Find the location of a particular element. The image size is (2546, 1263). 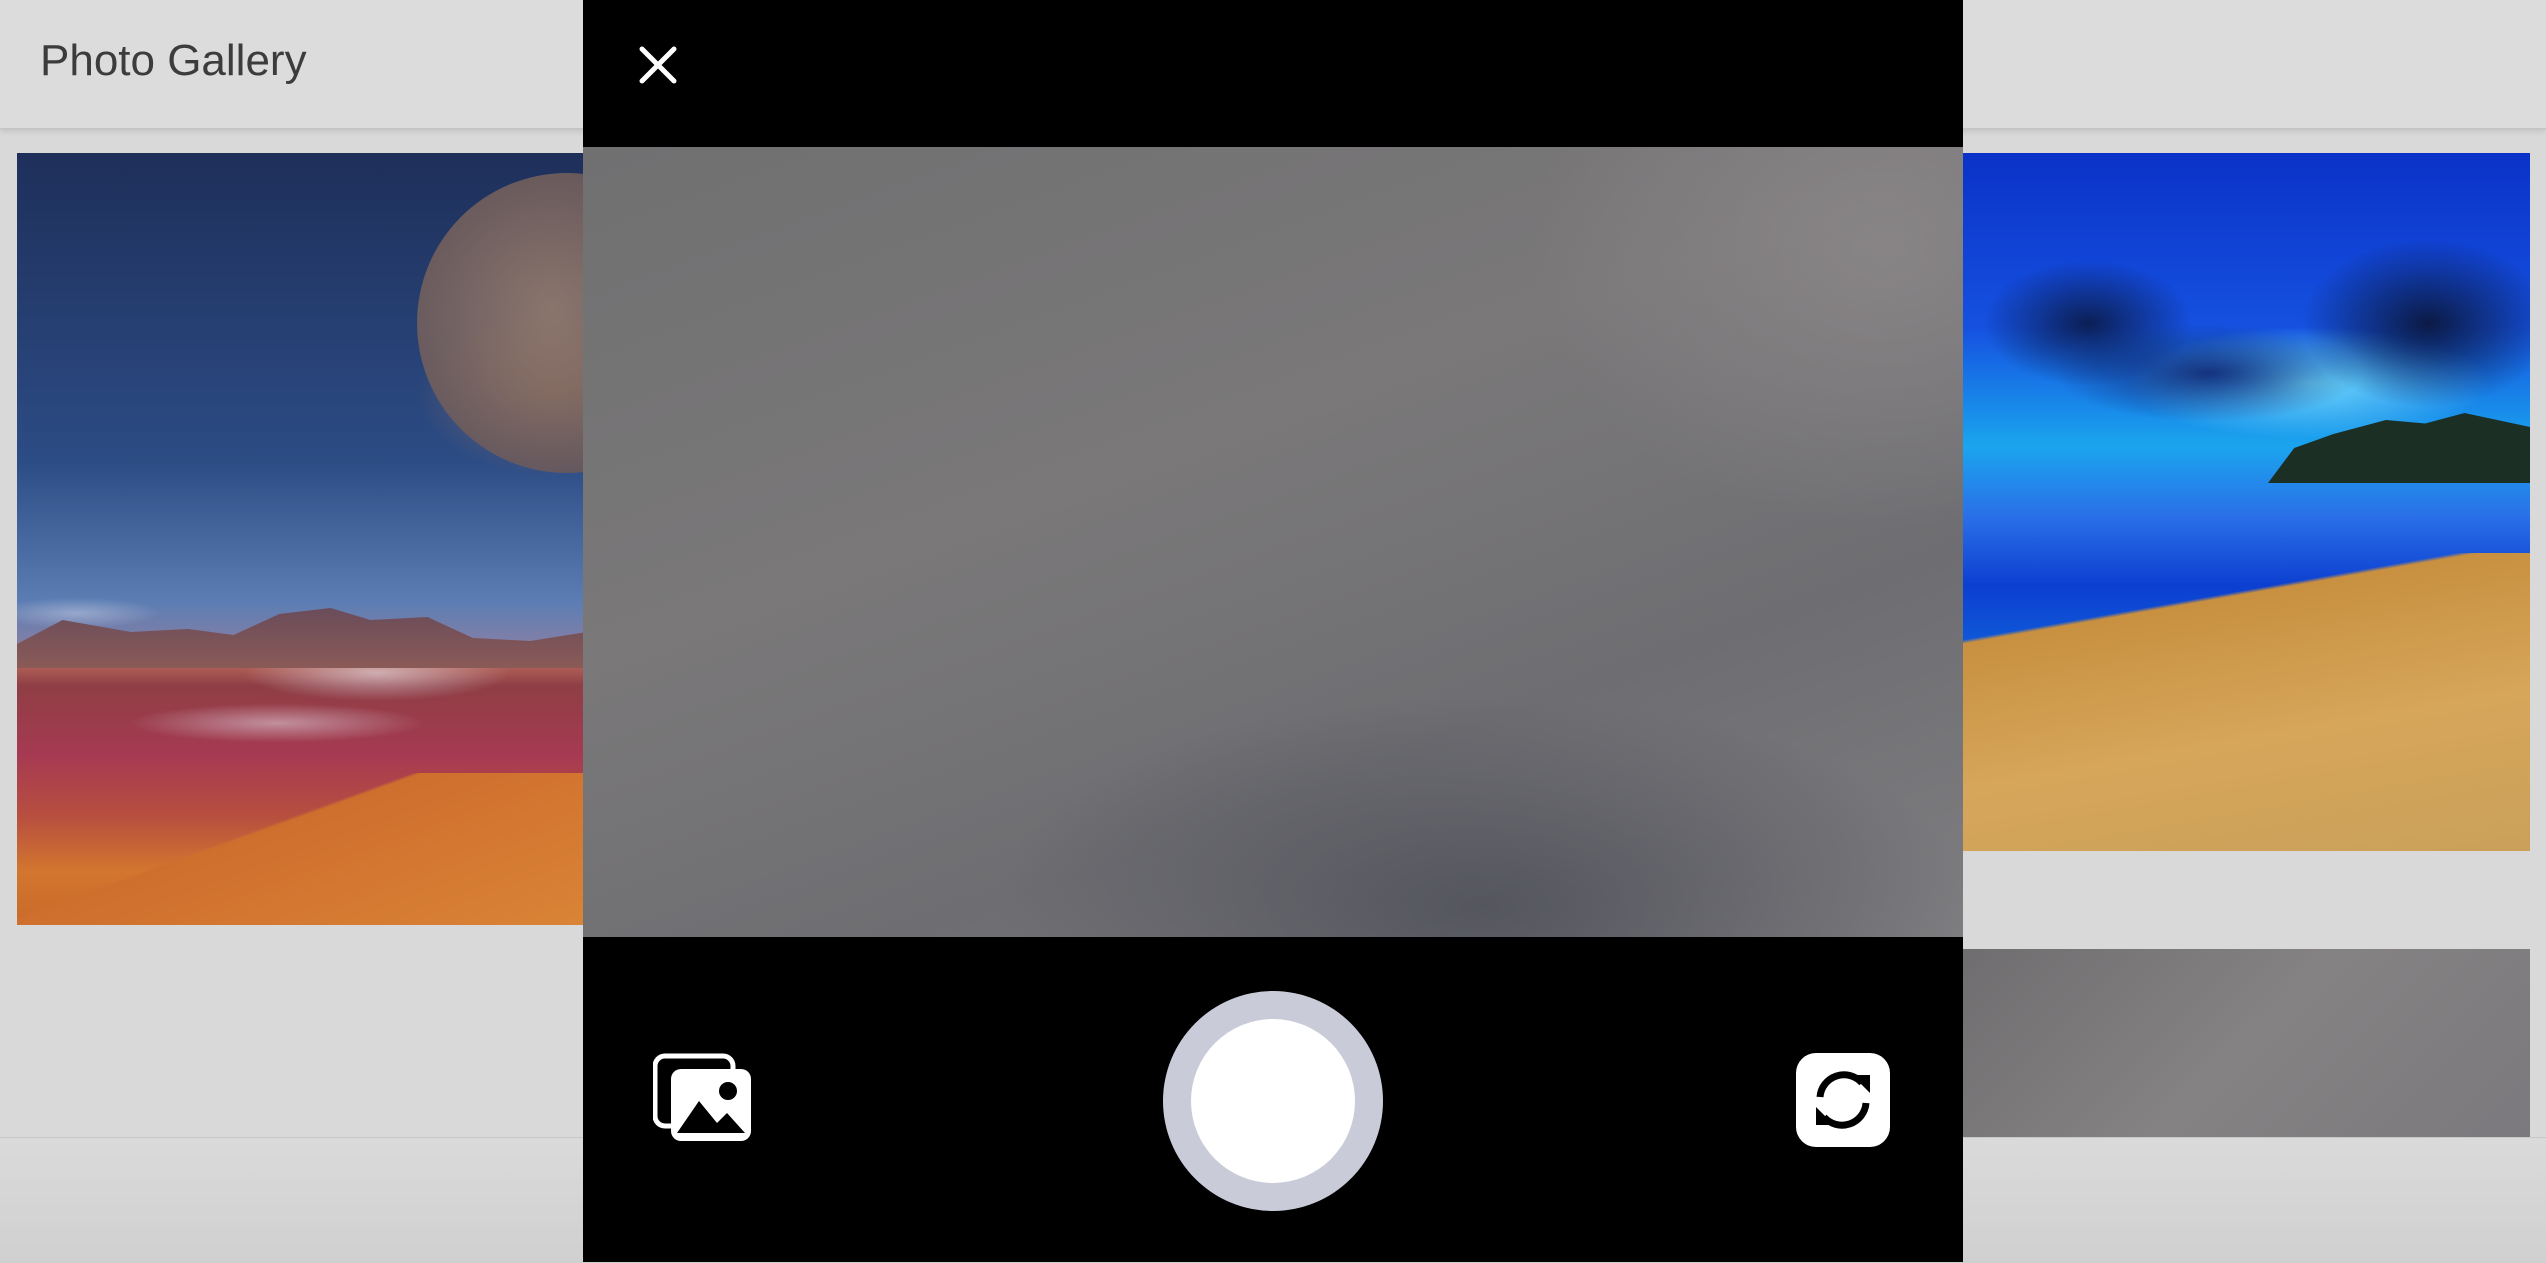

gallery-photo-desert is located at coordinates (302, 539).